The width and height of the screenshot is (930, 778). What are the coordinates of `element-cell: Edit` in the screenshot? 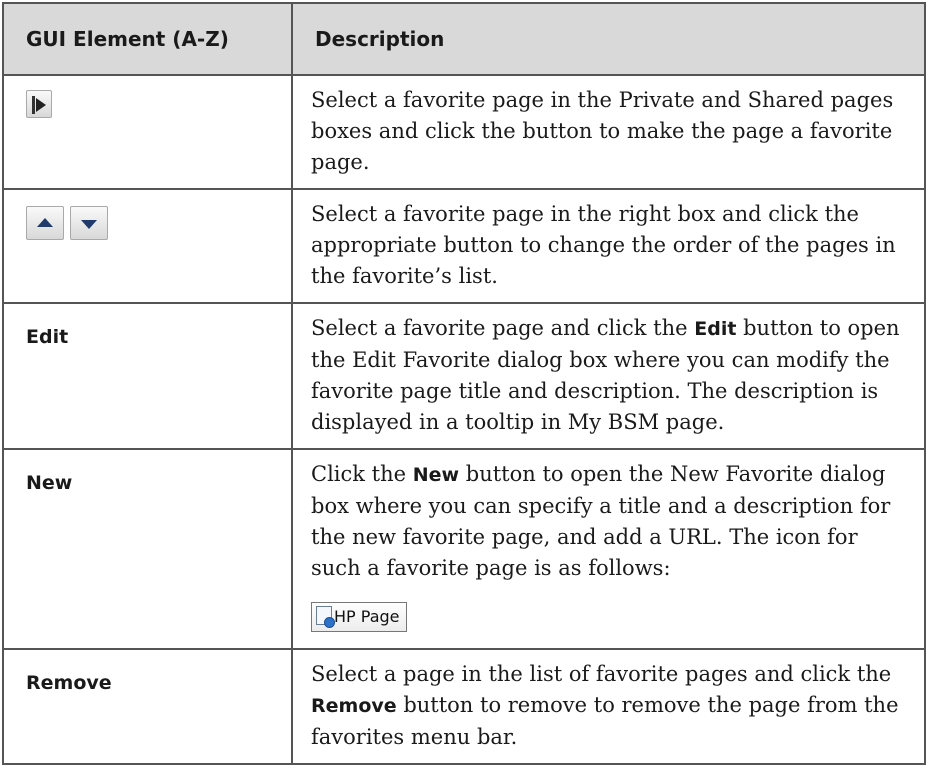 It's located at (147, 376).